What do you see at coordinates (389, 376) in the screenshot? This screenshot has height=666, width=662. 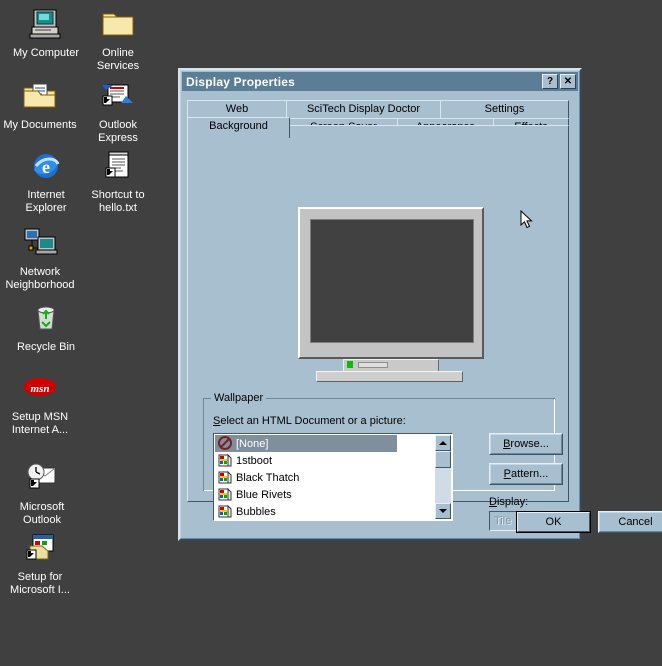 I see `monitor-base` at bounding box center [389, 376].